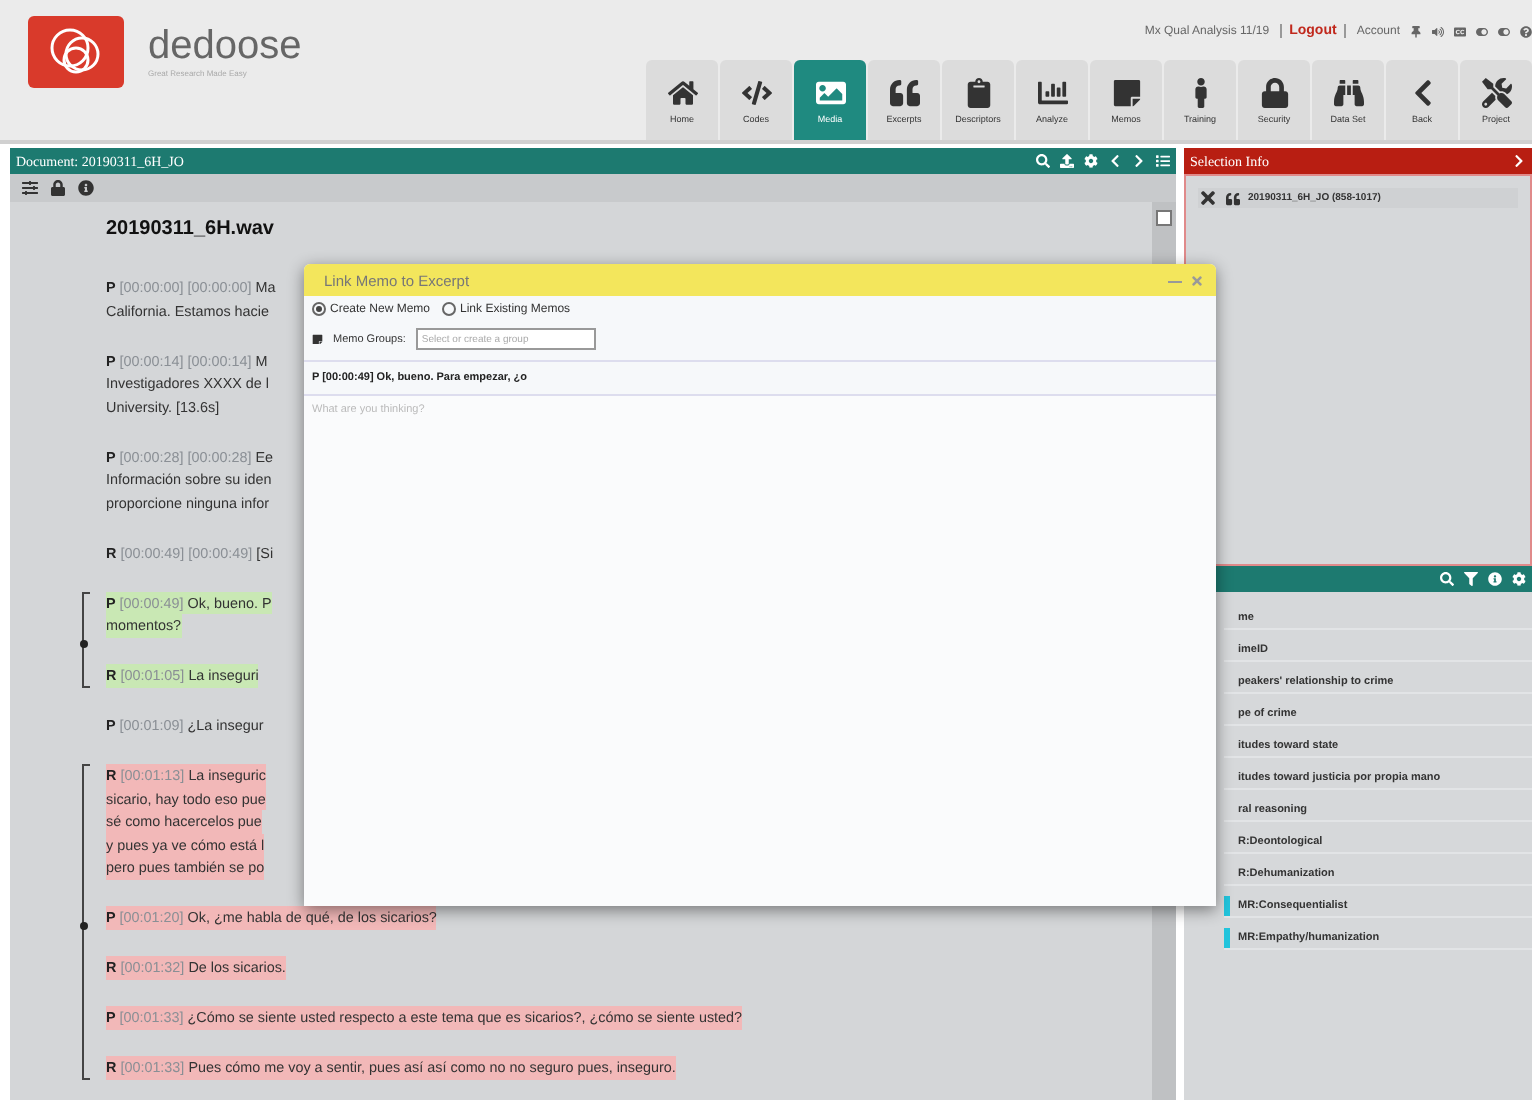 Image resolution: width=1532 pixels, height=1100 pixels. Describe the element at coordinates (1164, 218) in the screenshot. I see `scroll-button` at that location.